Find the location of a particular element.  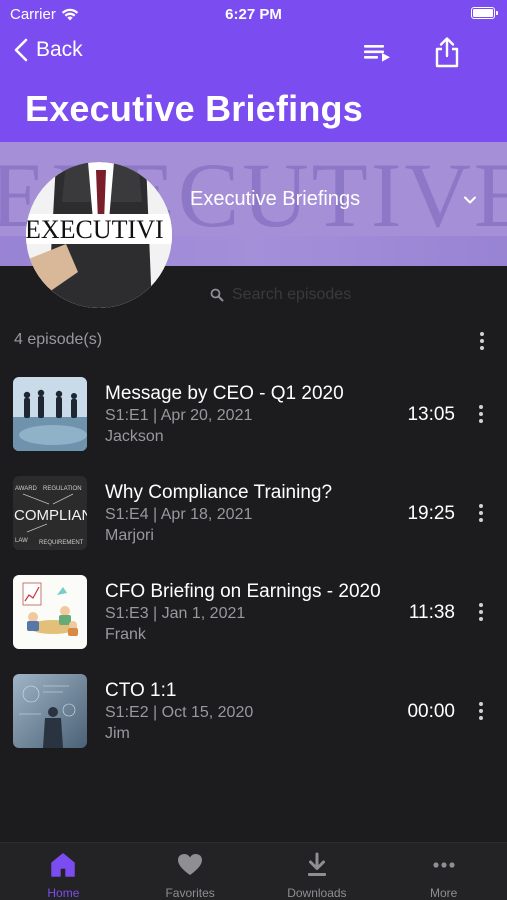

episode-author: Jim is located at coordinates (117, 733).